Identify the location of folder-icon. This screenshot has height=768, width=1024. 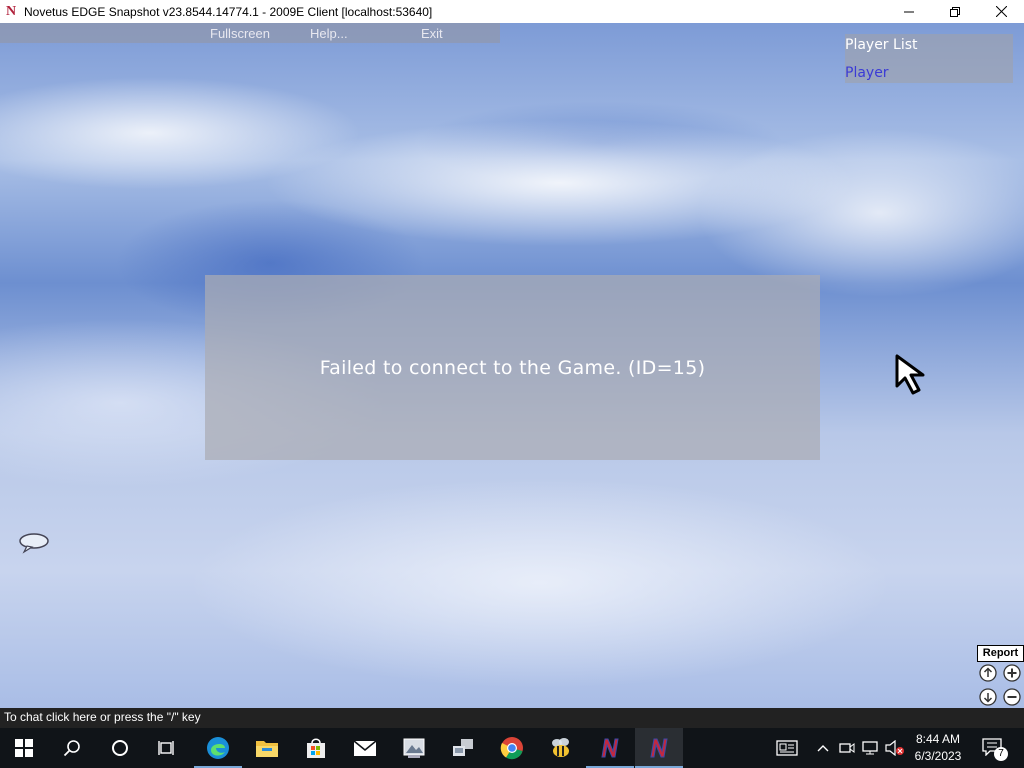
(267, 749).